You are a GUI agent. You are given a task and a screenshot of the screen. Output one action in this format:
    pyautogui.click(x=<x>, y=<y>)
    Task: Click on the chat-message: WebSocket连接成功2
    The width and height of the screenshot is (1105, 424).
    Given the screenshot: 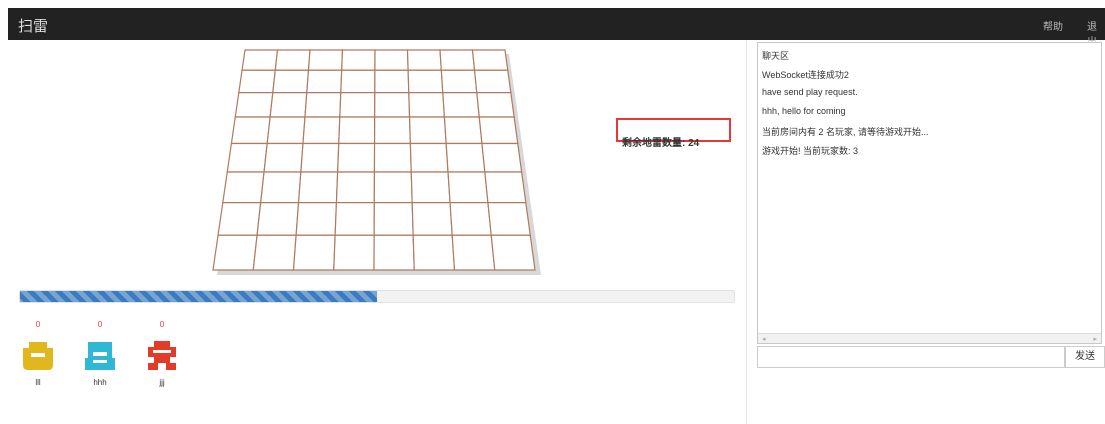 What is the action you would take?
    pyautogui.click(x=805, y=75)
    